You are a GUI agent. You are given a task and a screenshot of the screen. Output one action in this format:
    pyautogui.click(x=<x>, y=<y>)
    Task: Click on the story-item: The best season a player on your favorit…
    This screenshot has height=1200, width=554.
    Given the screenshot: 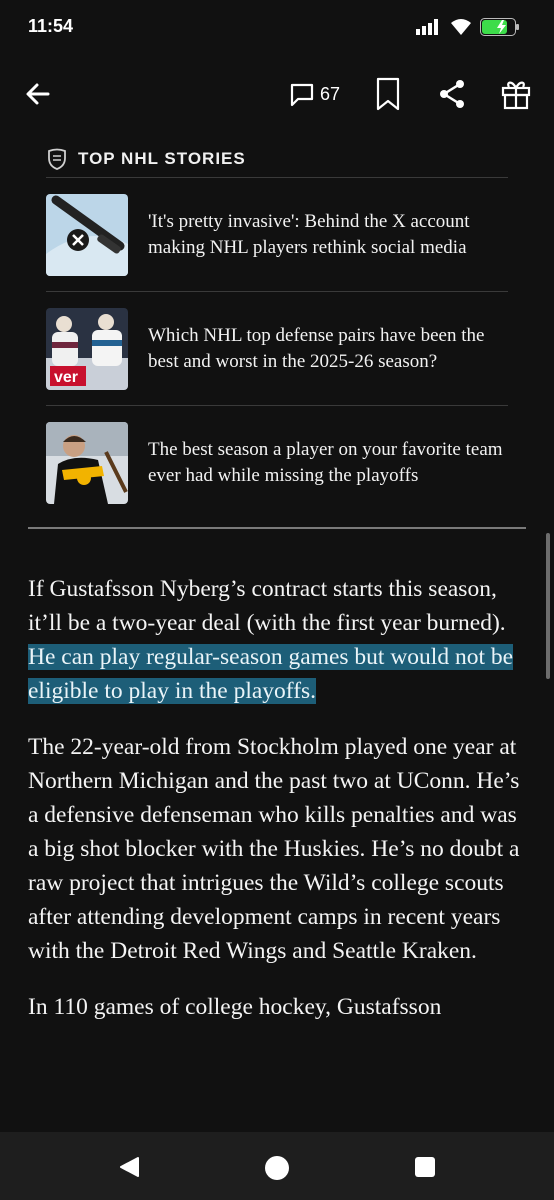 What is the action you would take?
    pyautogui.click(x=277, y=463)
    